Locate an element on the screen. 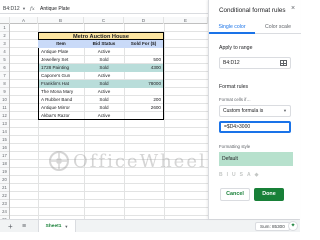  column-header-b: B is located at coordinates (61, 20).